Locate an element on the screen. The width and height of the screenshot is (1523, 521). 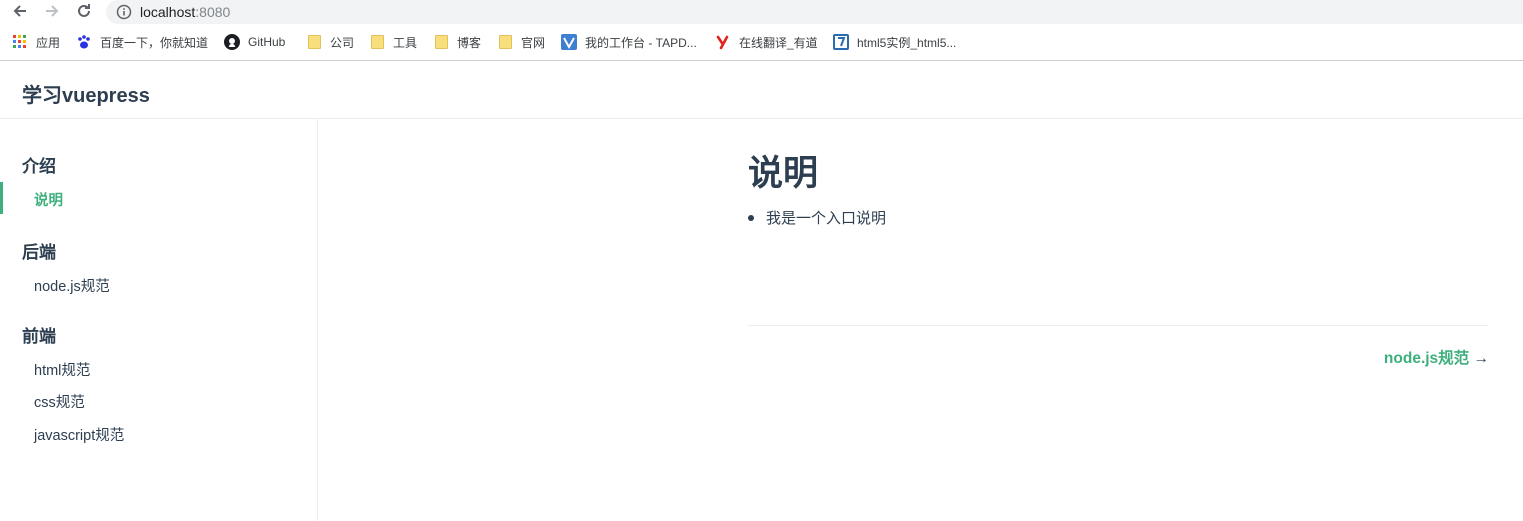
sidebar-item-css: css规范 is located at coordinates (59, 401).